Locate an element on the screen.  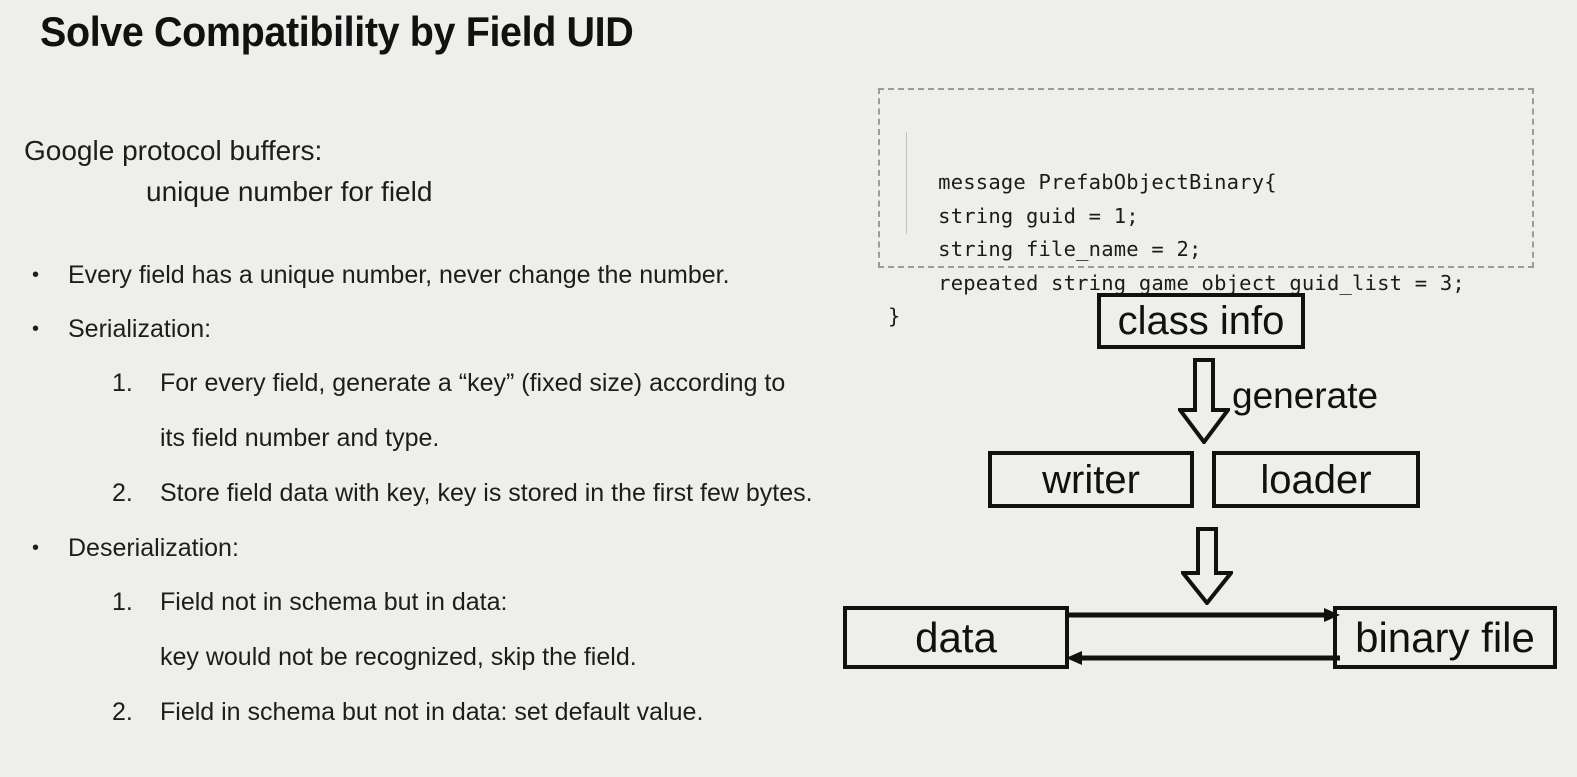
indent-guide-line is located at coordinates (906, 183).